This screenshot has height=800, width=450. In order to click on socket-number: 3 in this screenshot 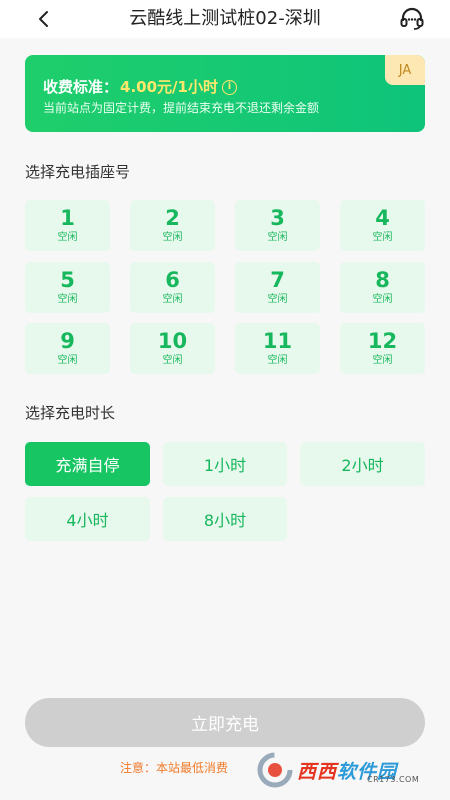, I will do `click(277, 218)`.